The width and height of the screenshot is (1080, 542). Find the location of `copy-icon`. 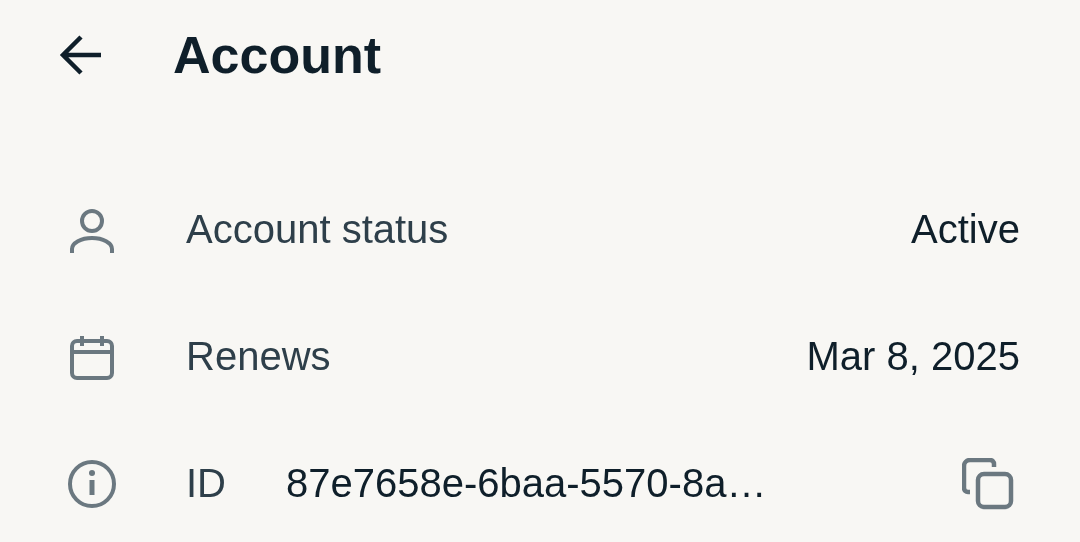

copy-icon is located at coordinates (988, 483).